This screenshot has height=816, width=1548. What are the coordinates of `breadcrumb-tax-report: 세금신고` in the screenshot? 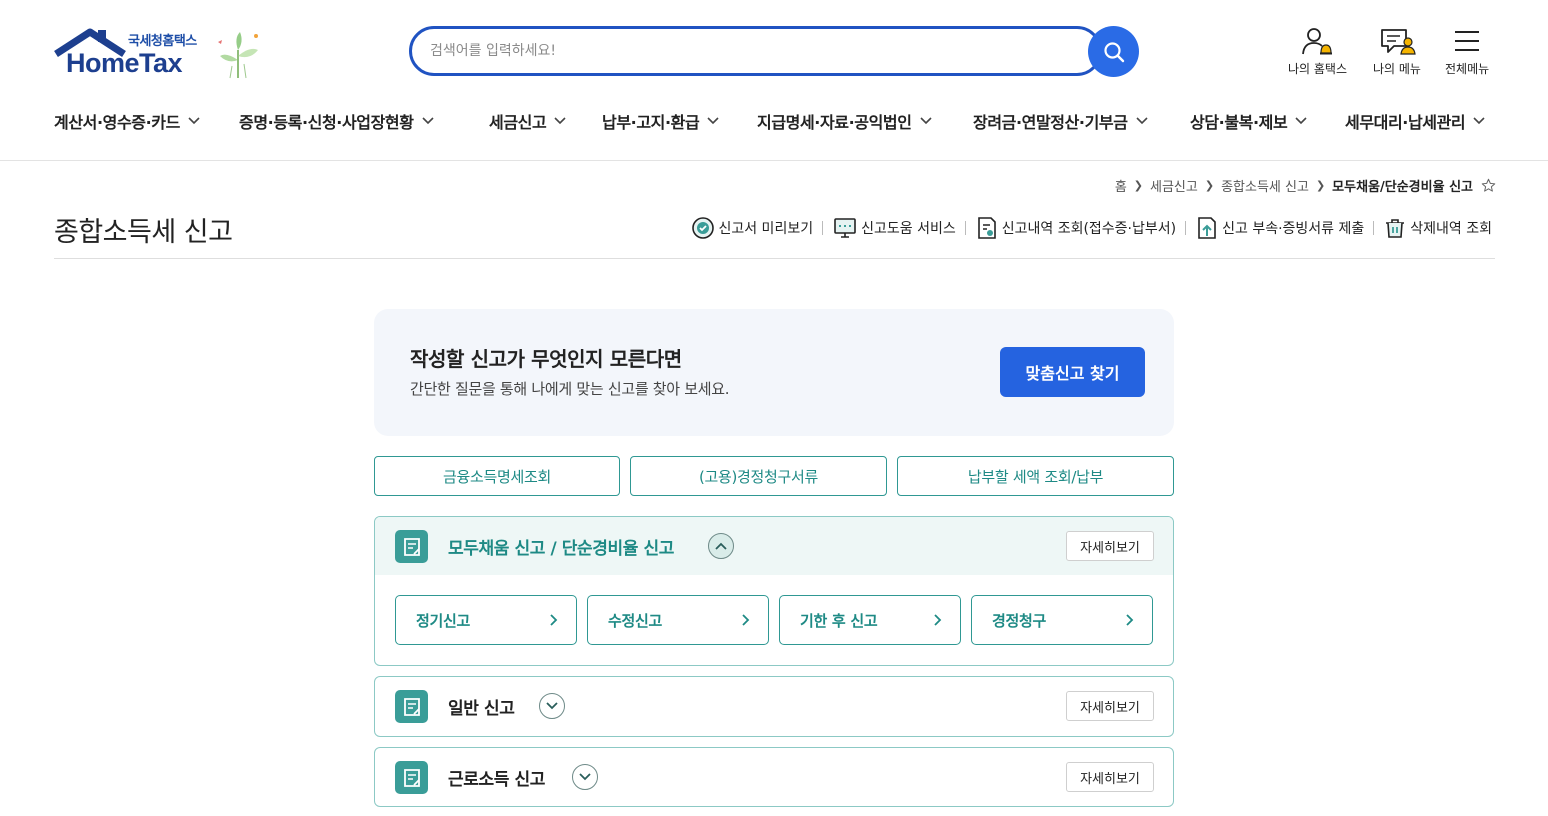 It's located at (1174, 185).